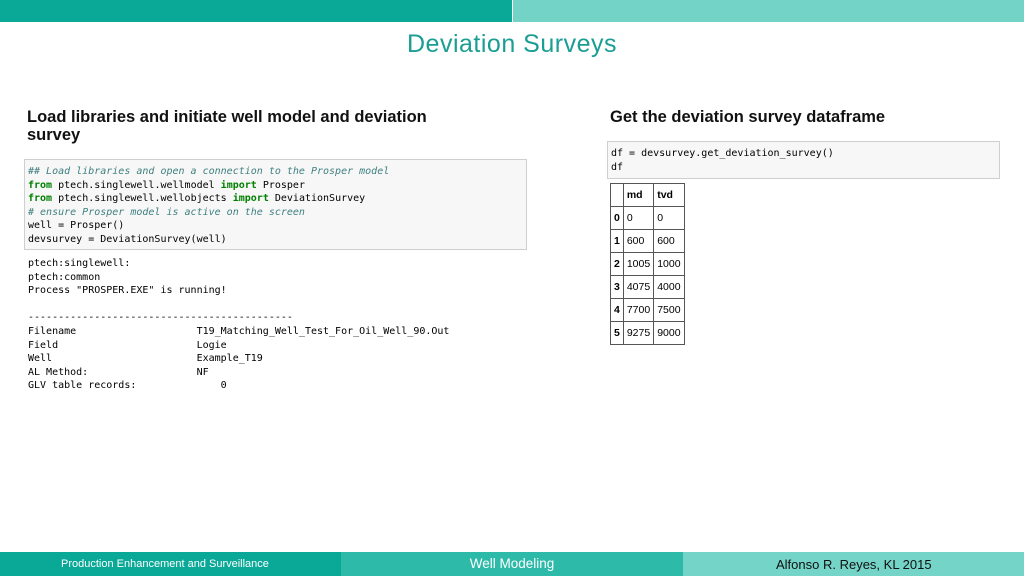 This screenshot has width=1024, height=576. Describe the element at coordinates (748, 117) in the screenshot. I see `right-section-heading: Get the deviation survey dataframe` at that location.